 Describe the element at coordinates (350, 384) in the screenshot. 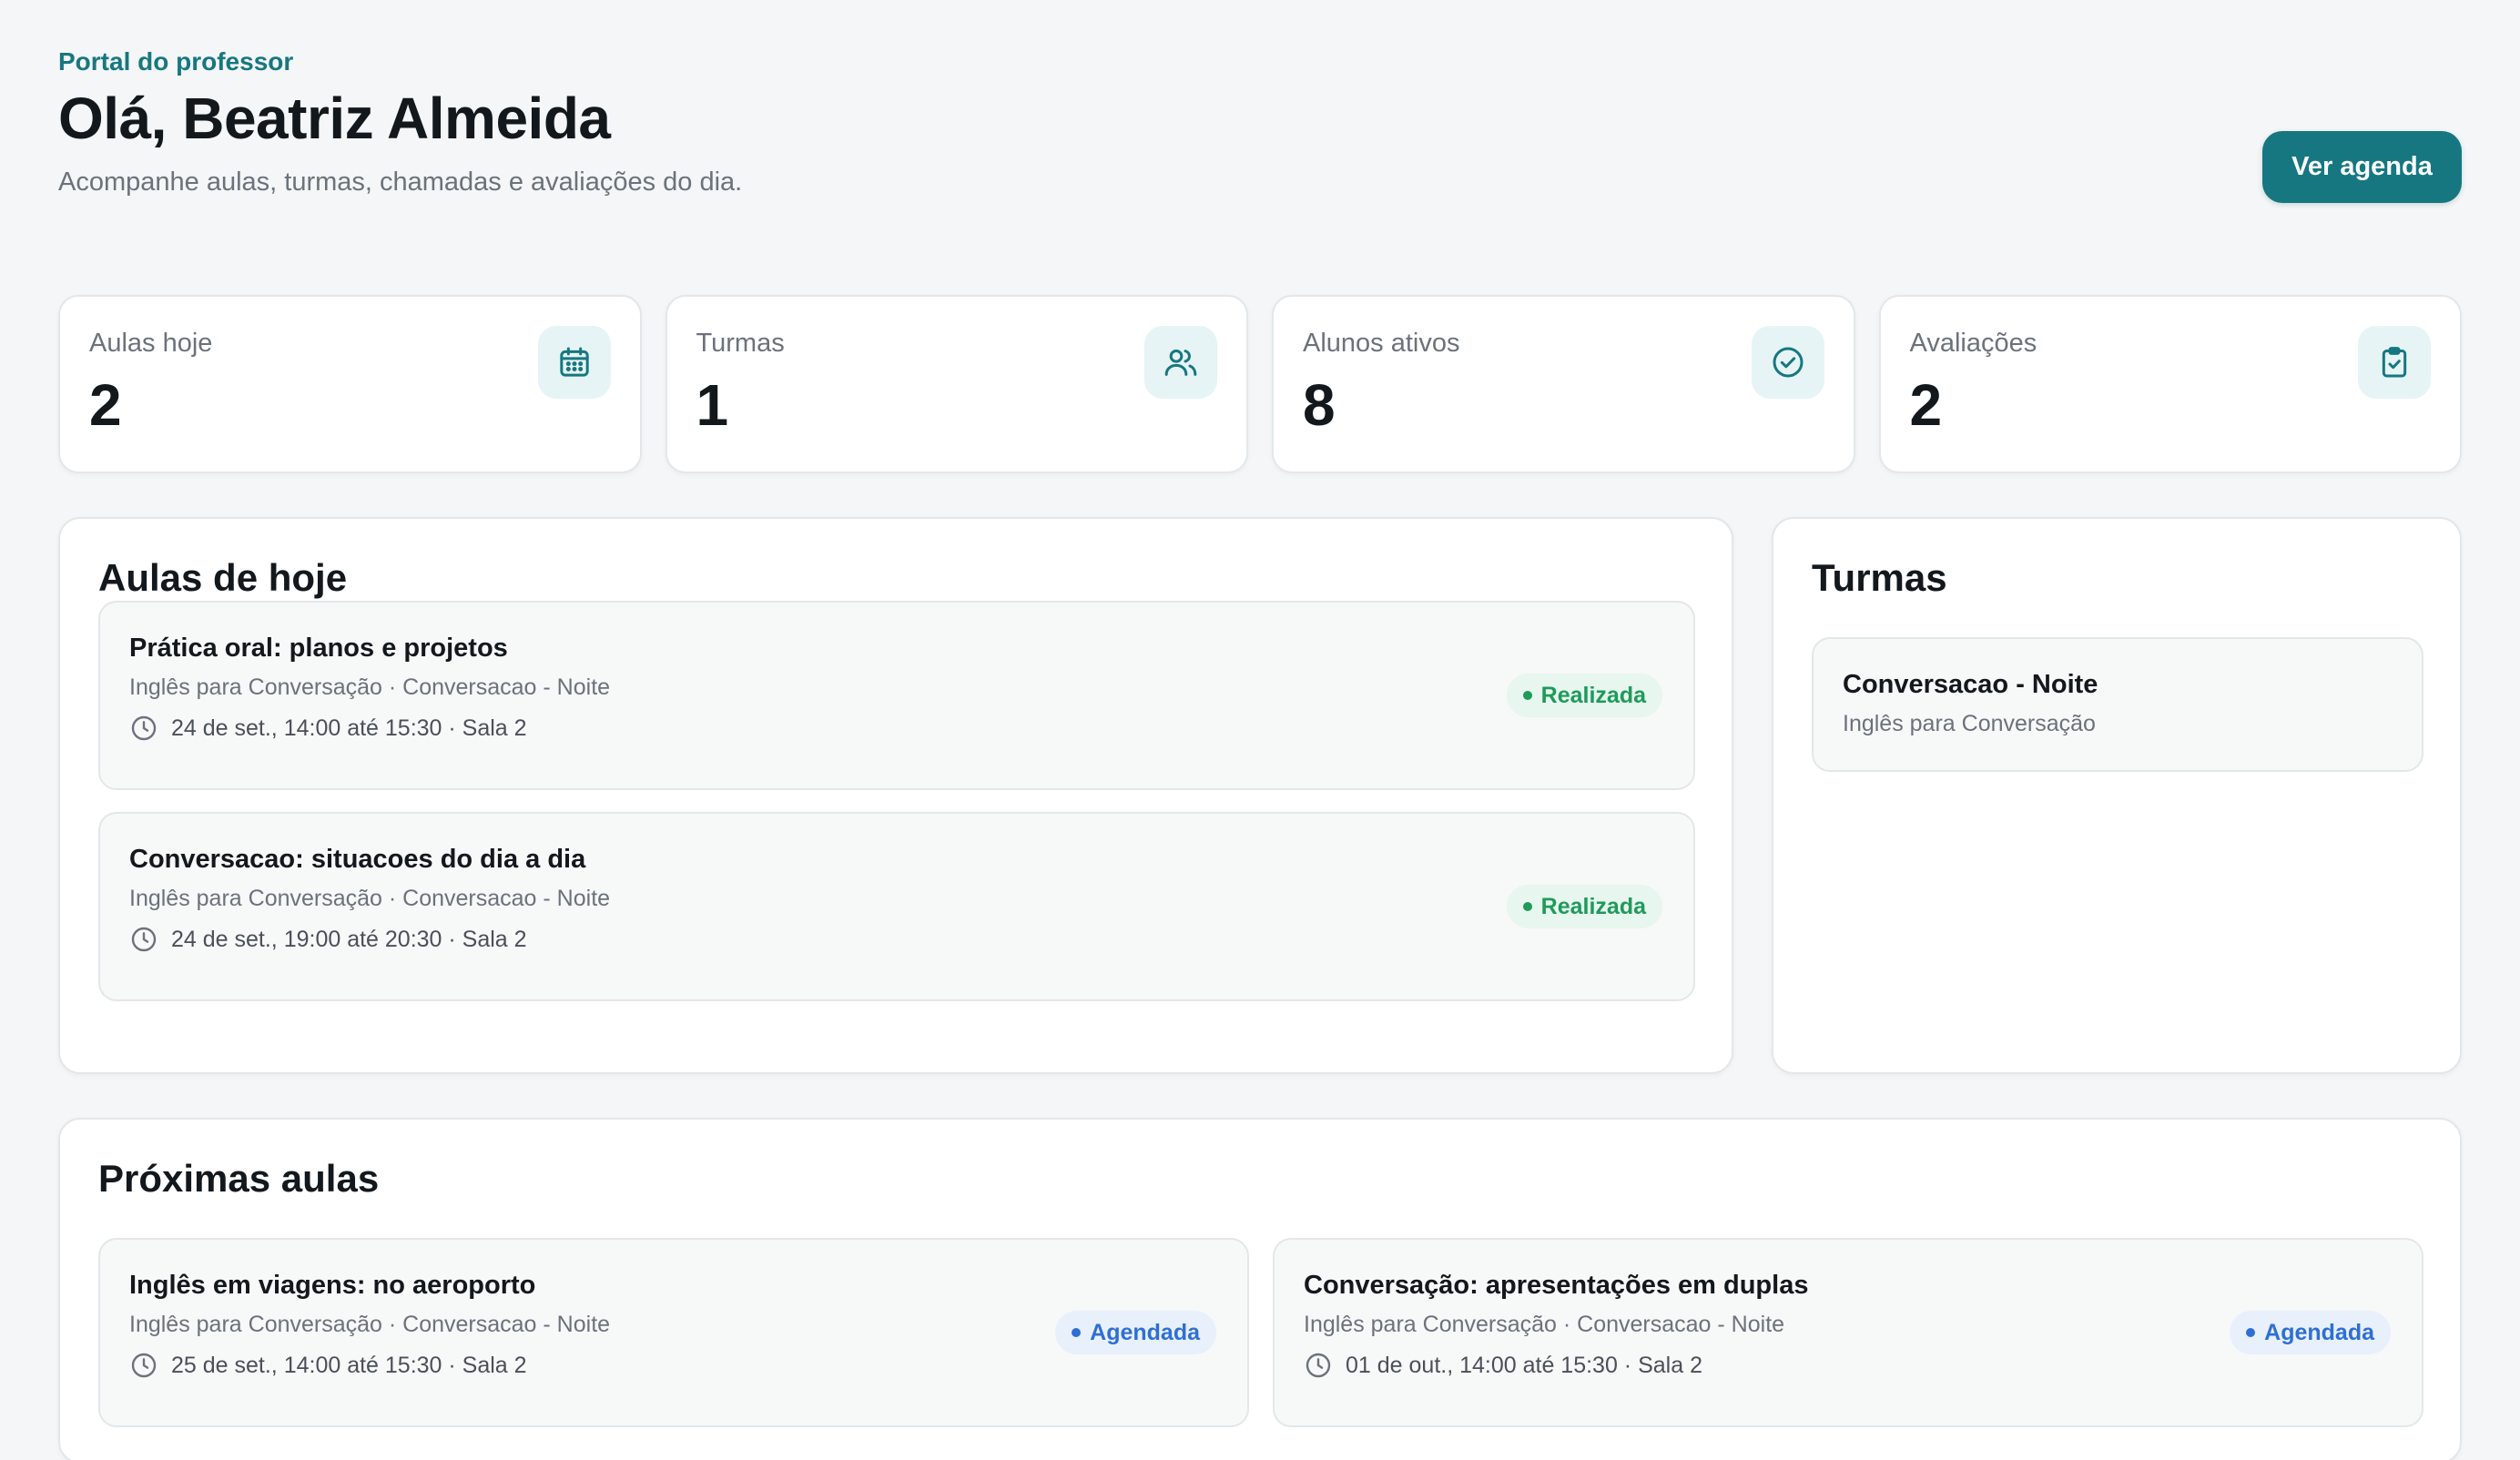

I see `stat-card-lessons-today: Aulas hoje 2` at that location.